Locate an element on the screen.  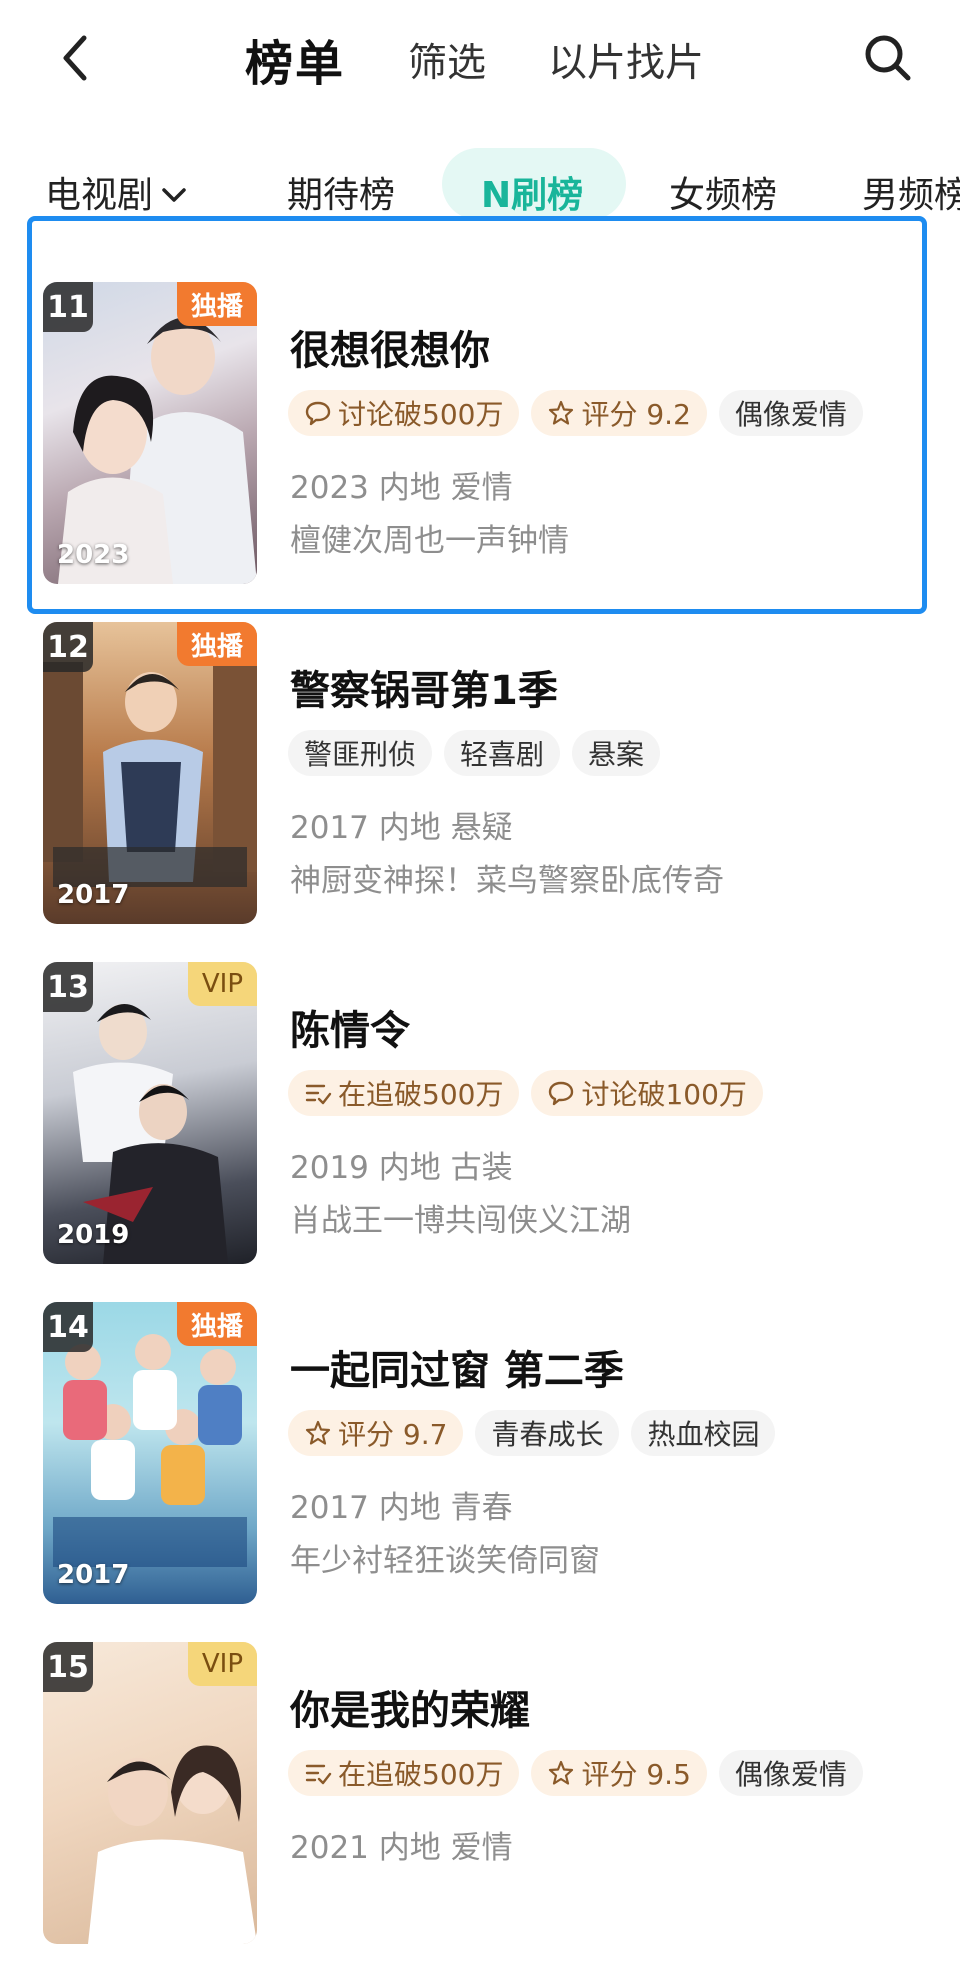
tab-rewatch: N刷榜 is located at coordinates (532, 192).